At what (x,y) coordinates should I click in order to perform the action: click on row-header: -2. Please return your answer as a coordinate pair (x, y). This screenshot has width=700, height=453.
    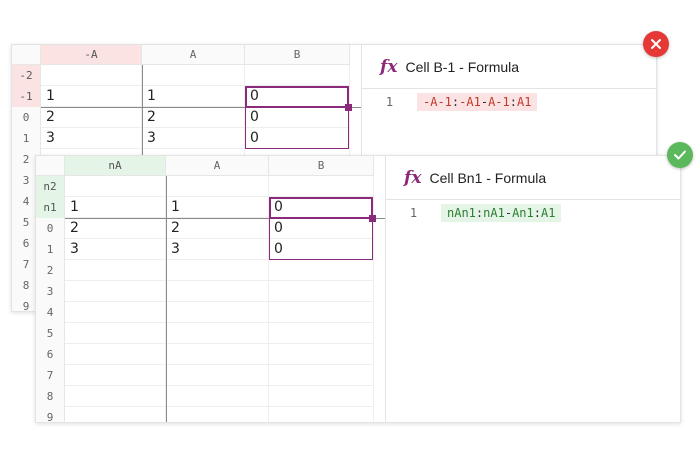
    Looking at the image, I should click on (26, 75).